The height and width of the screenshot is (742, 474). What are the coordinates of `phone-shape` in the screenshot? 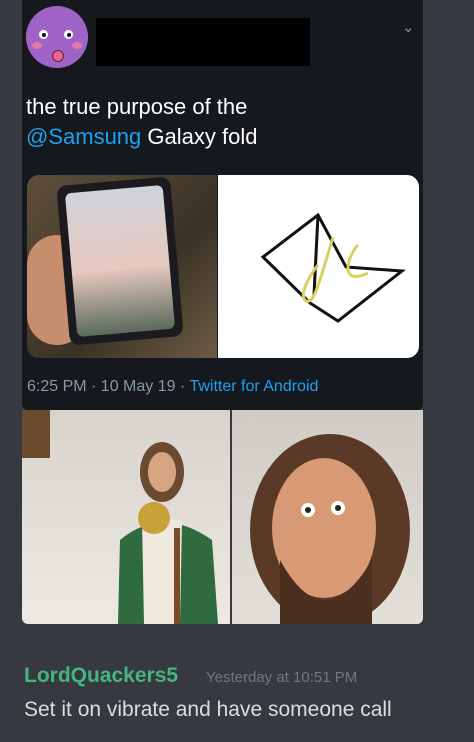 It's located at (120, 261).